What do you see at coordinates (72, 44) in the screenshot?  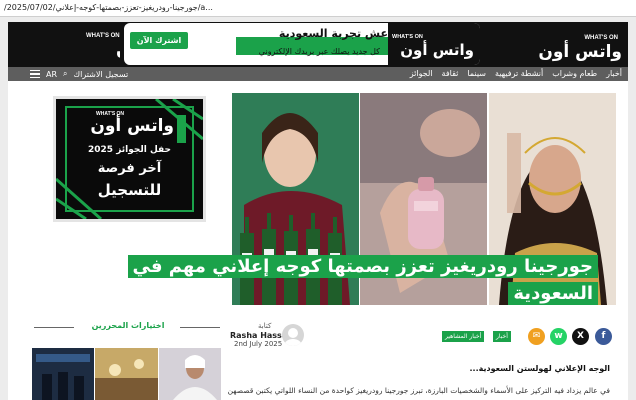 I see `whatson-logo: WHAT'S ON واتس أون` at bounding box center [72, 44].